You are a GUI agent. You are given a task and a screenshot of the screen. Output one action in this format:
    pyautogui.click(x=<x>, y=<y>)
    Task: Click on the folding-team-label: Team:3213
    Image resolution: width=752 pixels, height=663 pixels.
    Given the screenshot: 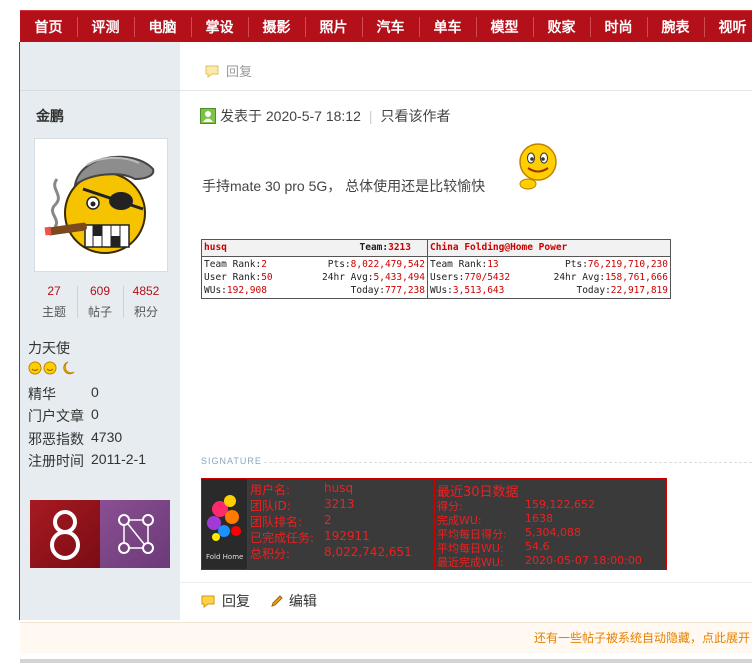 What is the action you would take?
    pyautogui.click(x=385, y=247)
    